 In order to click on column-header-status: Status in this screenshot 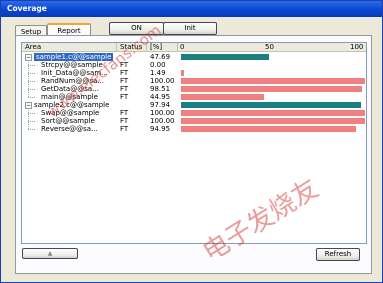, I will do `click(132, 47)`.